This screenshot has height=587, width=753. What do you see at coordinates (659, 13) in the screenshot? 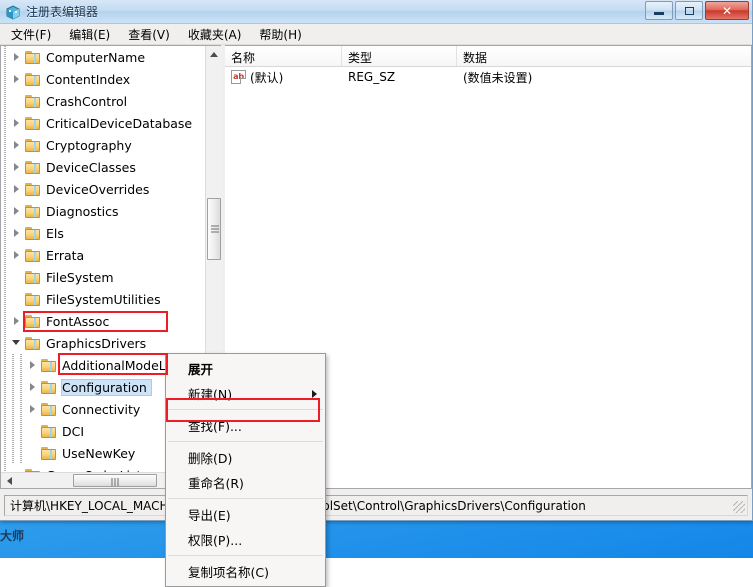
I see `minimize-icon` at bounding box center [659, 13].